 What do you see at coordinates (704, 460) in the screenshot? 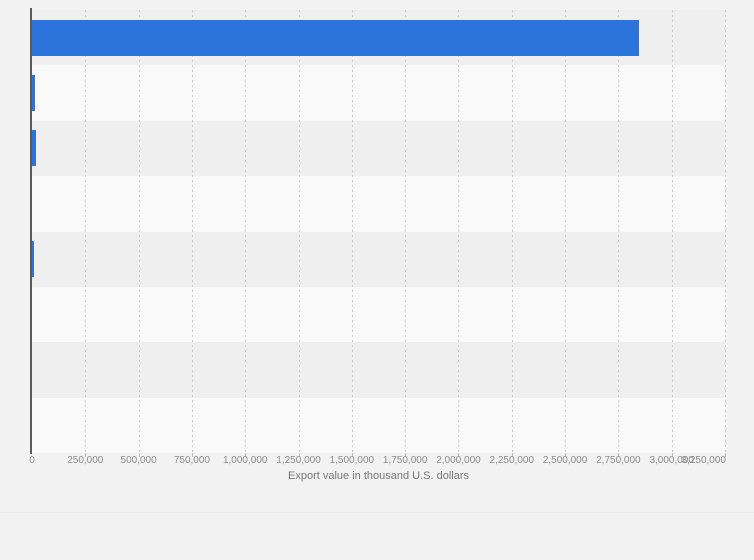
I see `x-tick-label: 3,250,000` at bounding box center [704, 460].